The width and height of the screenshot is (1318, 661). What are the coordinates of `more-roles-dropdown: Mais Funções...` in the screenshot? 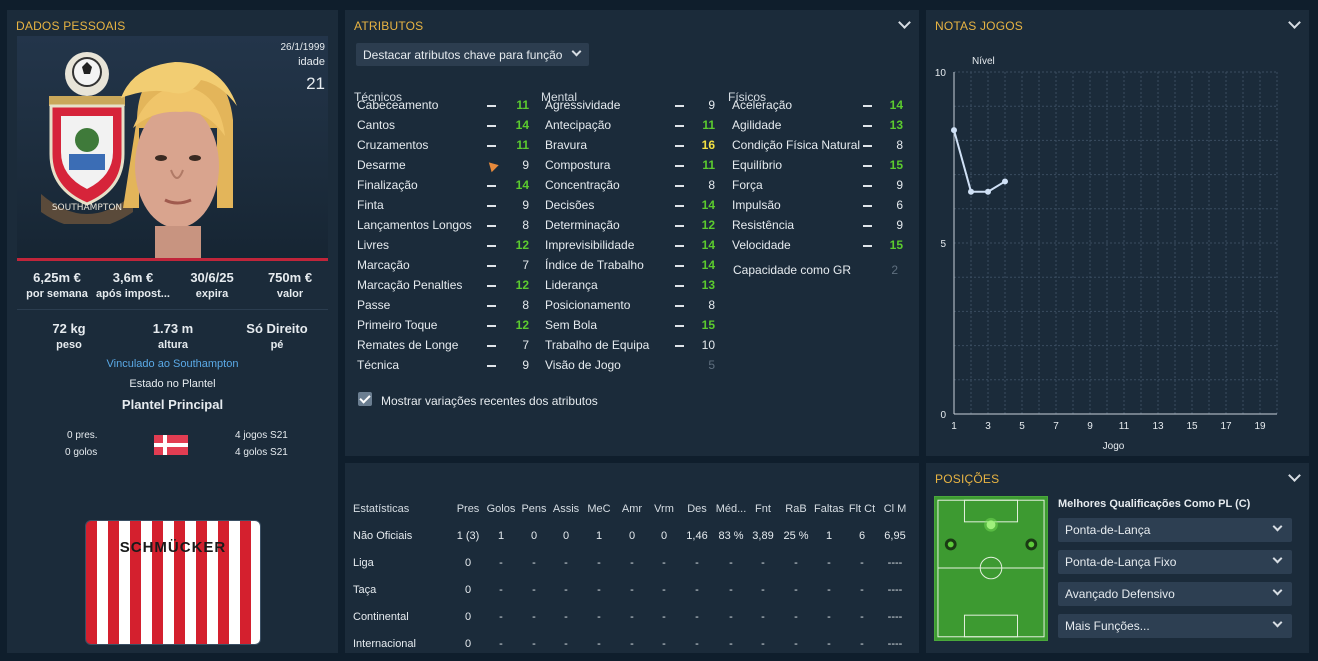 It's located at (1175, 626).